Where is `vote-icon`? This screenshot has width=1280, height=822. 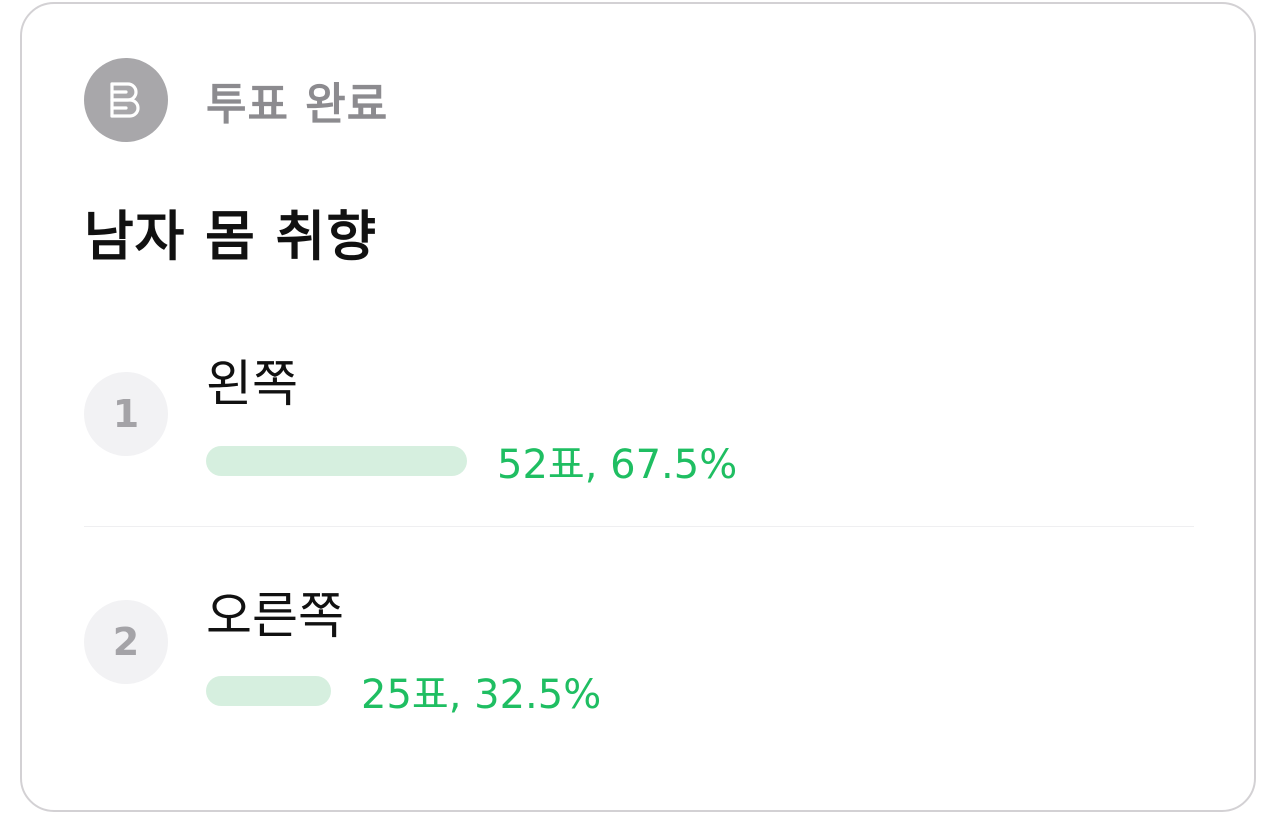 vote-icon is located at coordinates (126, 100).